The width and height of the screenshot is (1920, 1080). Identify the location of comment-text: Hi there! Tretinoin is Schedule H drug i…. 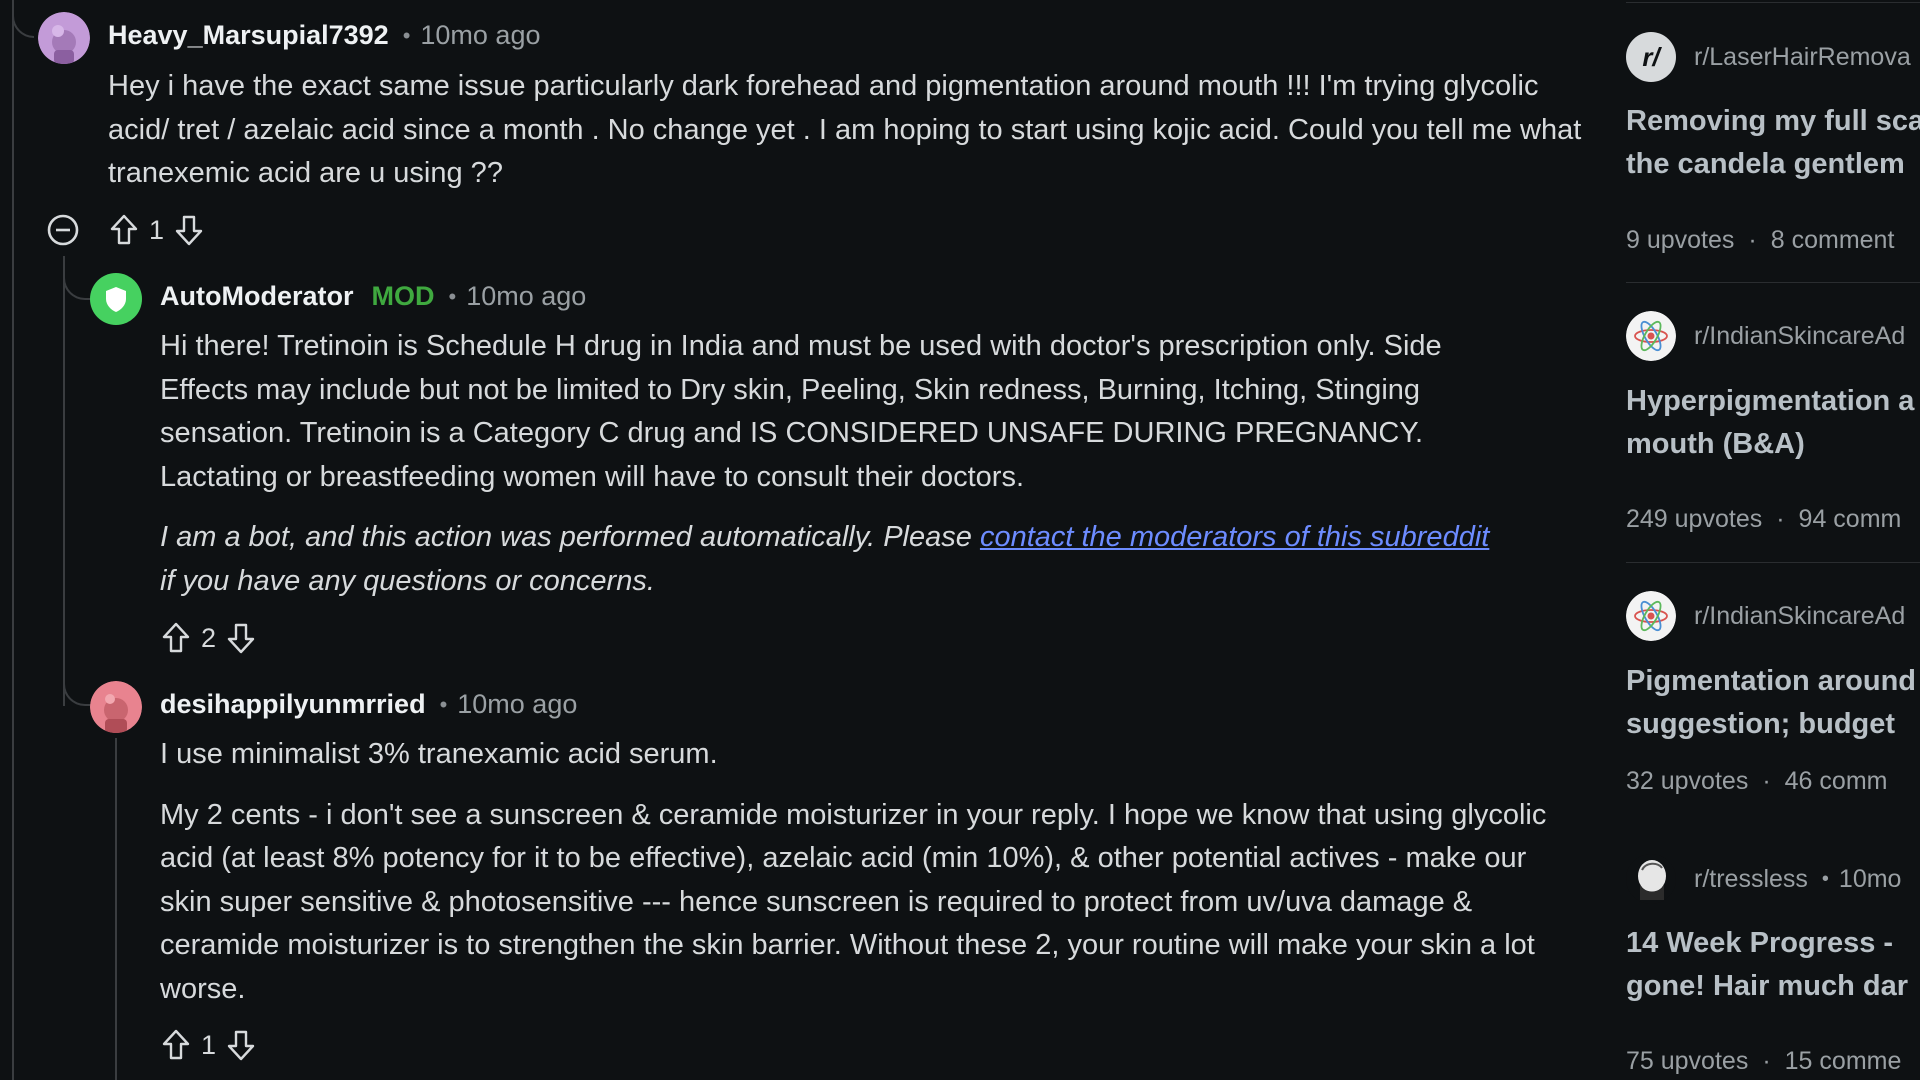
(801, 411).